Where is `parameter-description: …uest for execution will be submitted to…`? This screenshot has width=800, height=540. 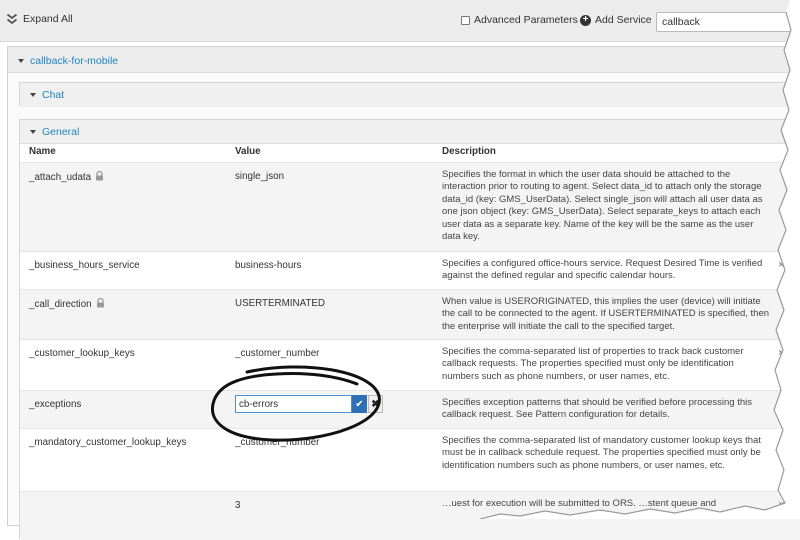 parameter-description: …uest for execution will be submitted to… is located at coordinates (579, 503).